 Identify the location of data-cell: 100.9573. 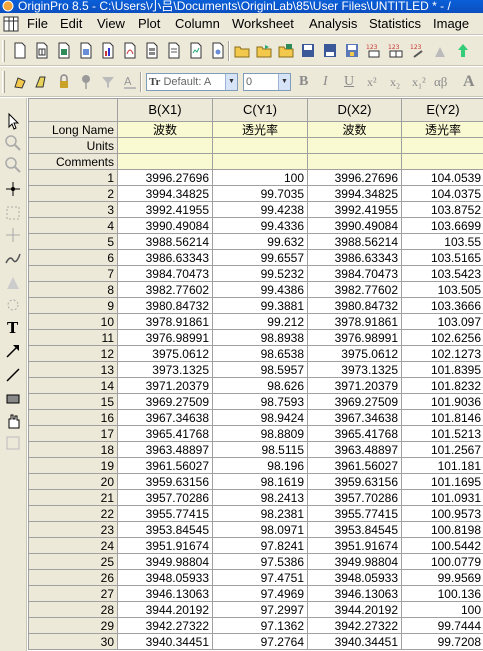
(442, 513).